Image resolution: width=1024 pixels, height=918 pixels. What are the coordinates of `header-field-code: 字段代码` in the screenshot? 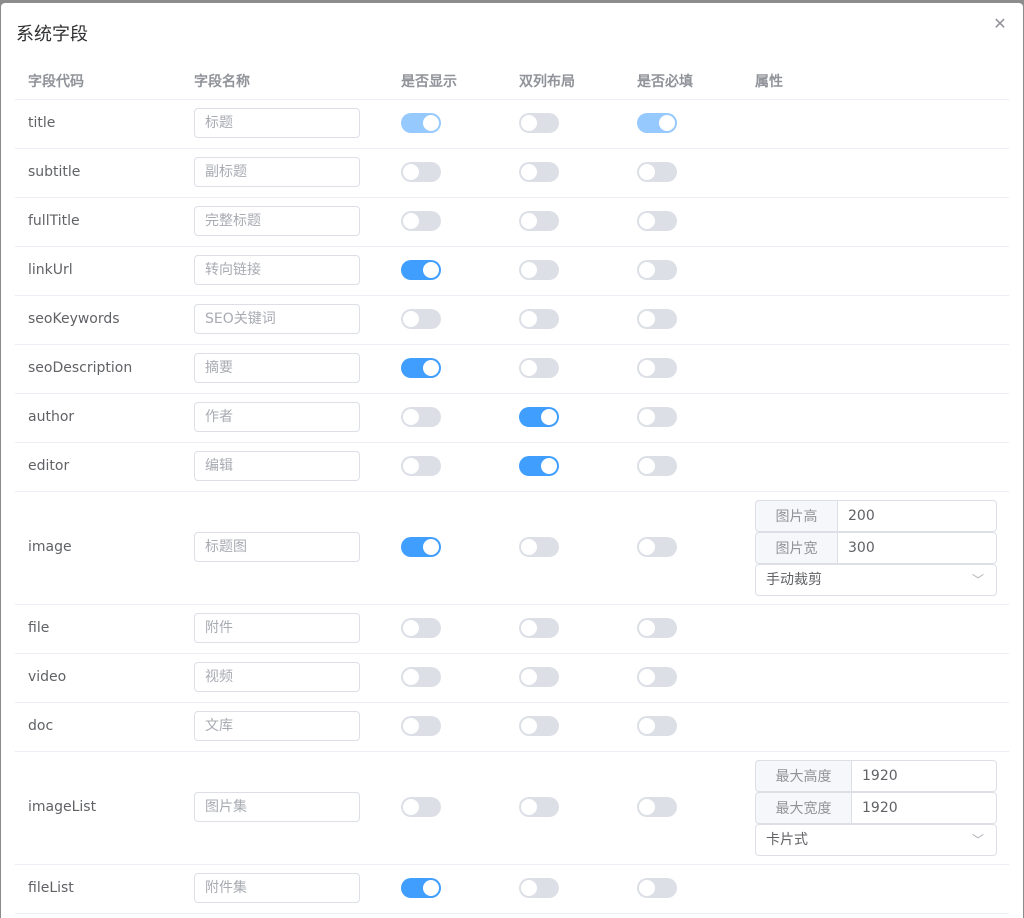 It's located at (56, 82).